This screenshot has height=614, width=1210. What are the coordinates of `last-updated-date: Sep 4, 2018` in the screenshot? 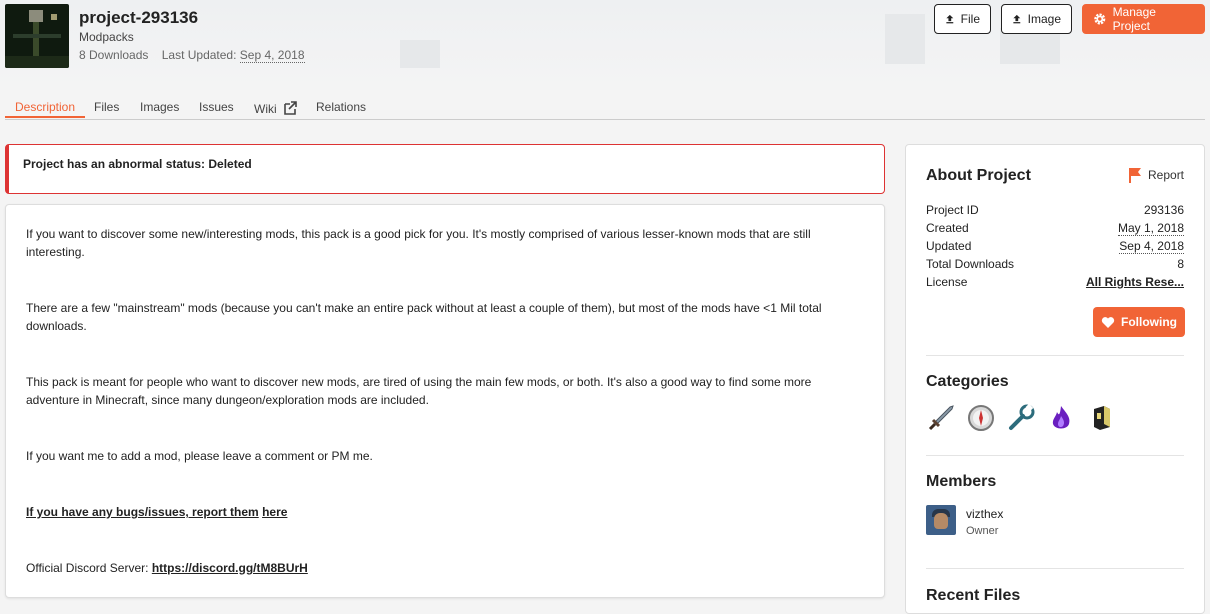 It's located at (272, 55).